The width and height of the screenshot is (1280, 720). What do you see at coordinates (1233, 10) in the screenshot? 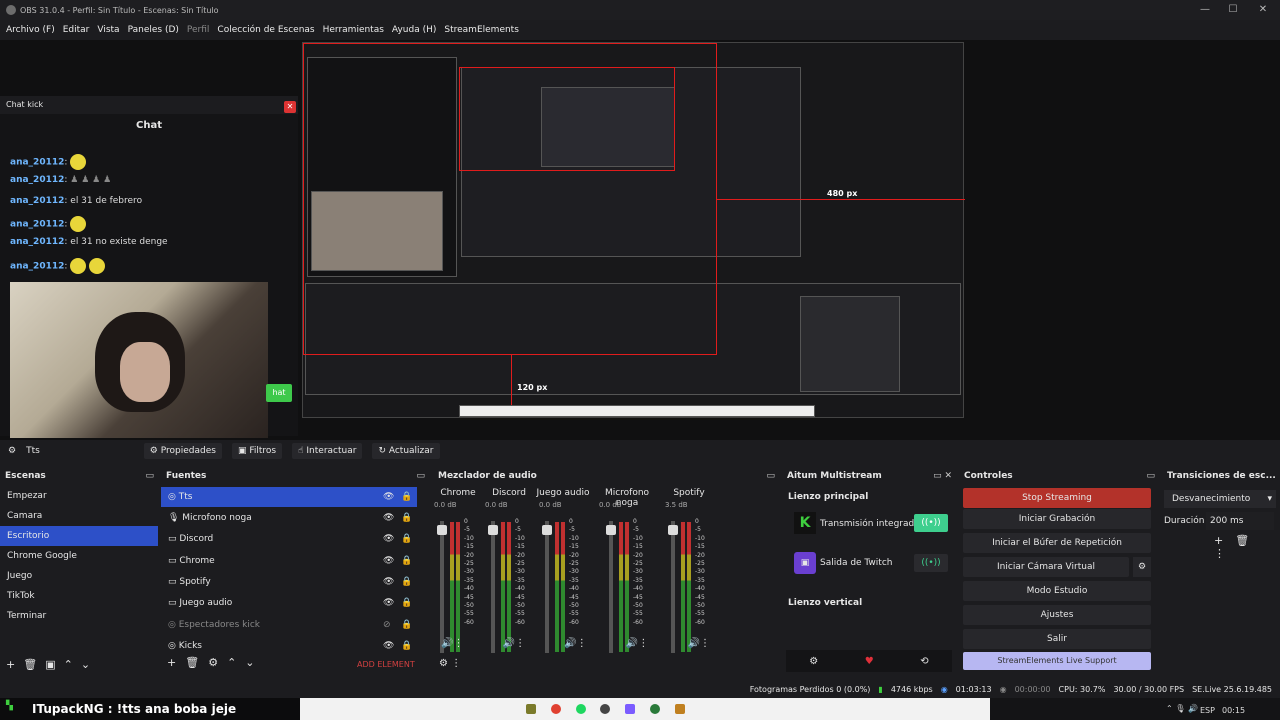
I see `maximize-button: ☐` at bounding box center [1233, 10].